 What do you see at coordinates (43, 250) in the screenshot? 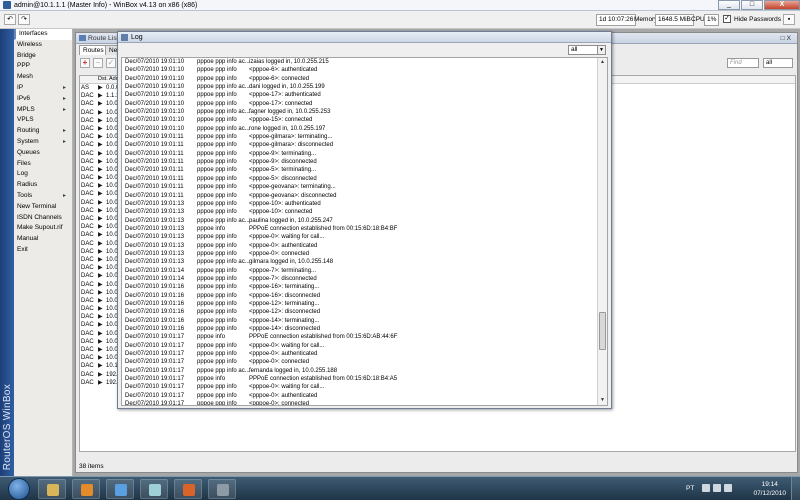
I see `menu-item-exit: Exit` at bounding box center [43, 250].